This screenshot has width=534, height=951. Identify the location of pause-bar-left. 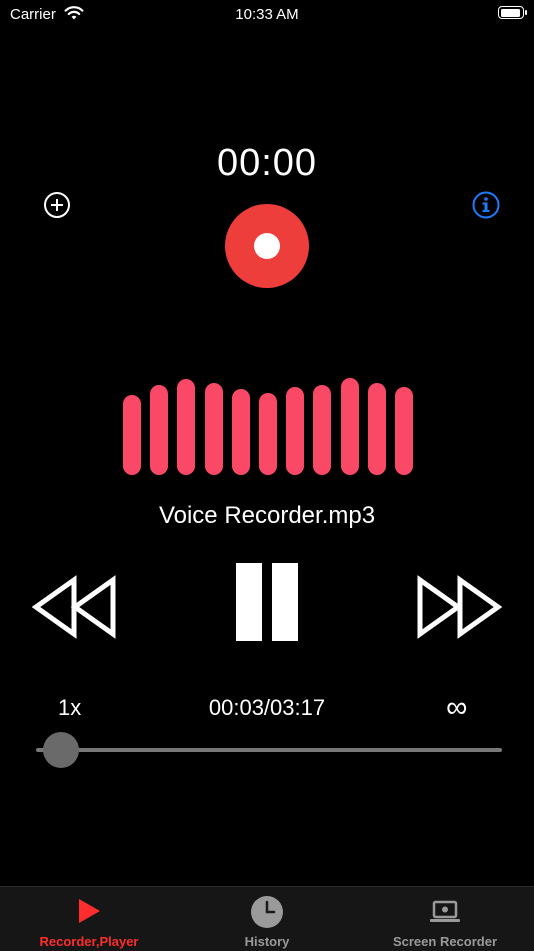
(249, 602).